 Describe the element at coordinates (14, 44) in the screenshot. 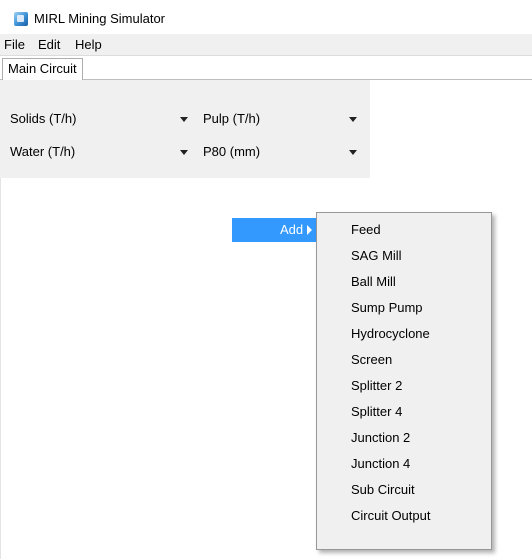

I see `menu-file: File` at that location.